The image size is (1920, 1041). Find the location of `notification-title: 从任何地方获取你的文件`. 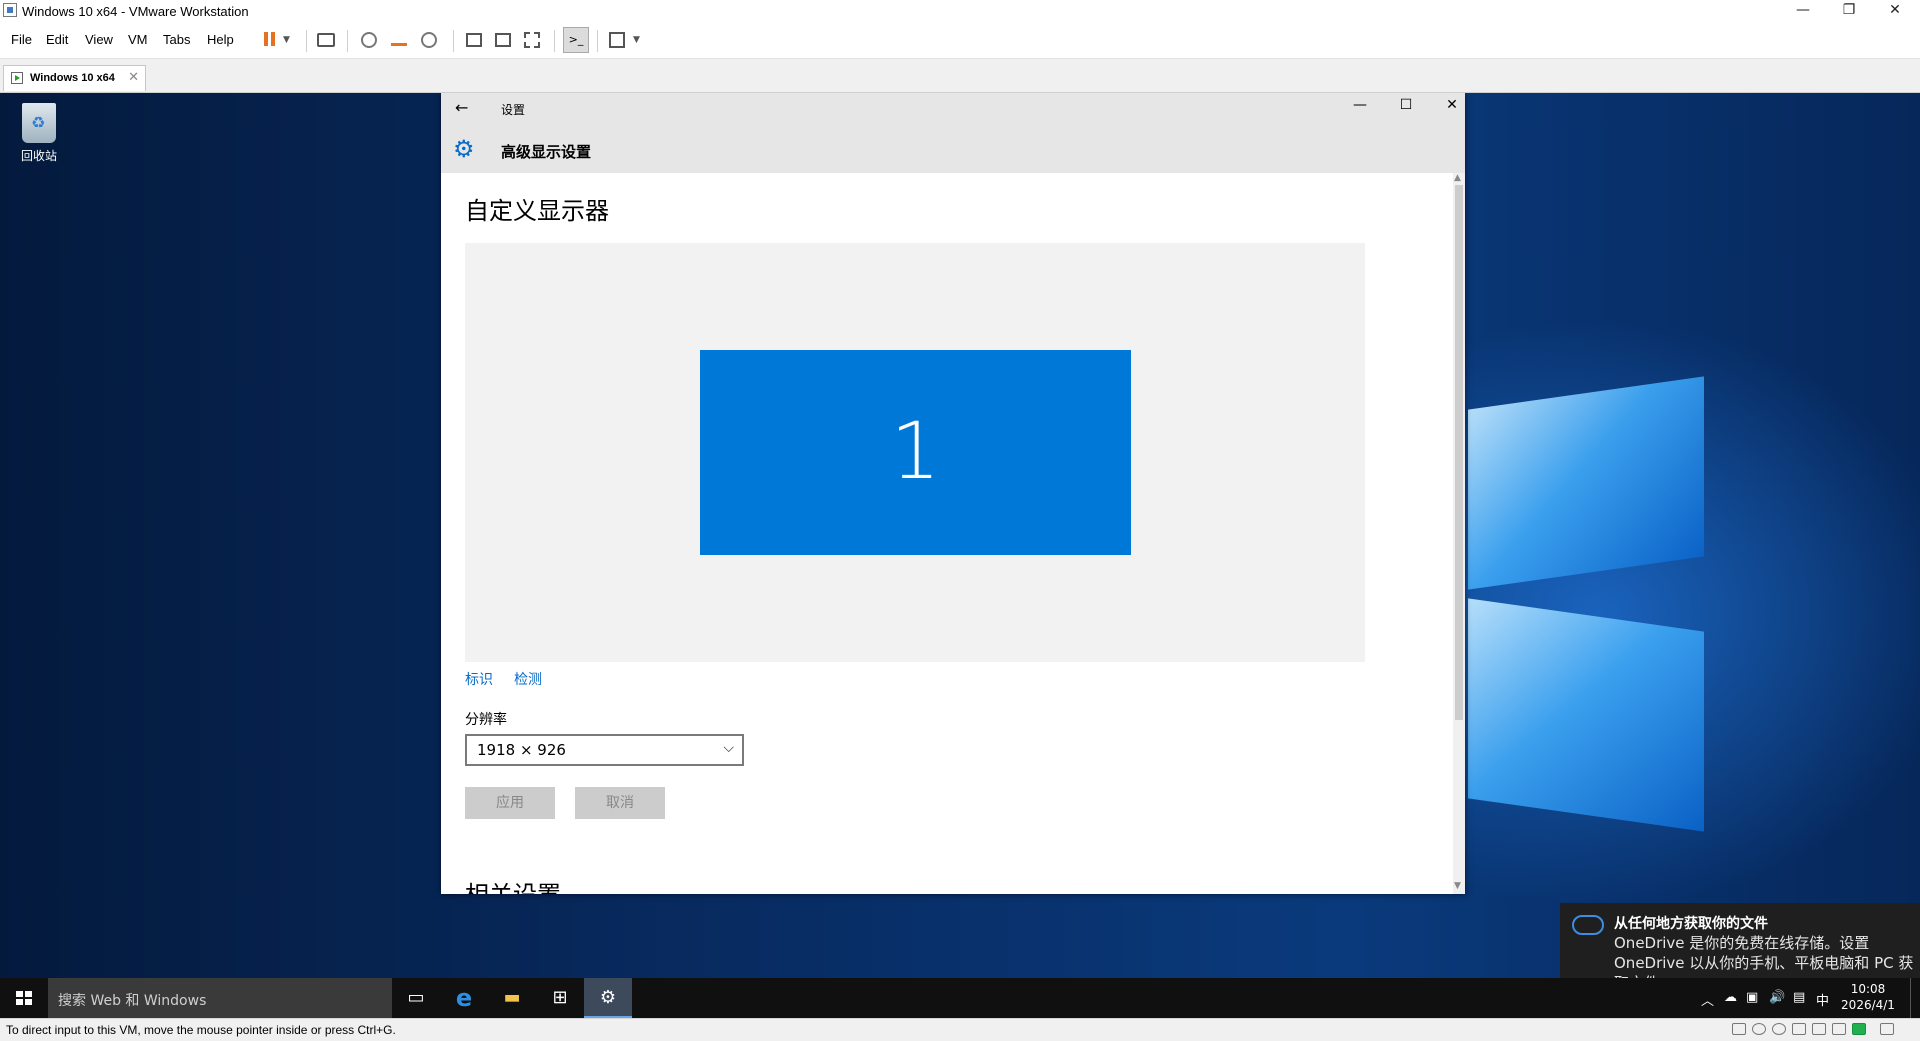

notification-title: 从任何地方获取你的文件 is located at coordinates (1691, 924).